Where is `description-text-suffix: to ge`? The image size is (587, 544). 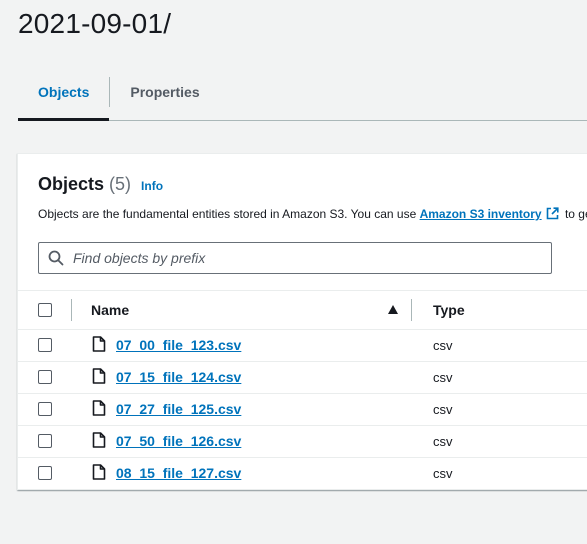
description-text-suffix: to ge is located at coordinates (575, 214).